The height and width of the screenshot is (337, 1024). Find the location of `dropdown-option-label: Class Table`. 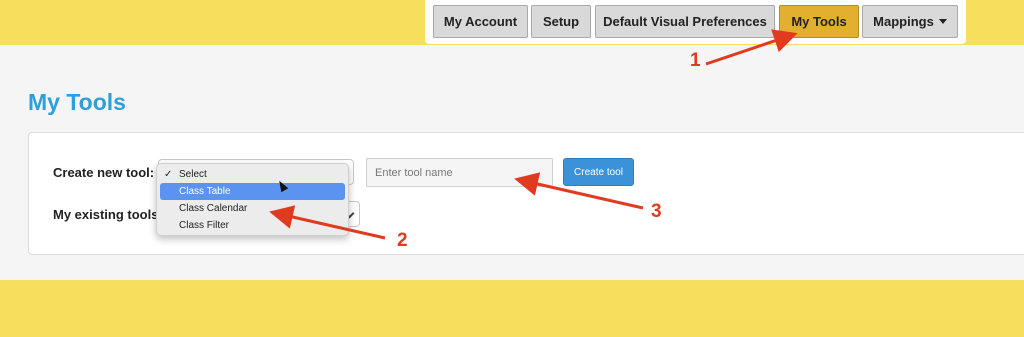

dropdown-option-label: Class Table is located at coordinates (205, 191).